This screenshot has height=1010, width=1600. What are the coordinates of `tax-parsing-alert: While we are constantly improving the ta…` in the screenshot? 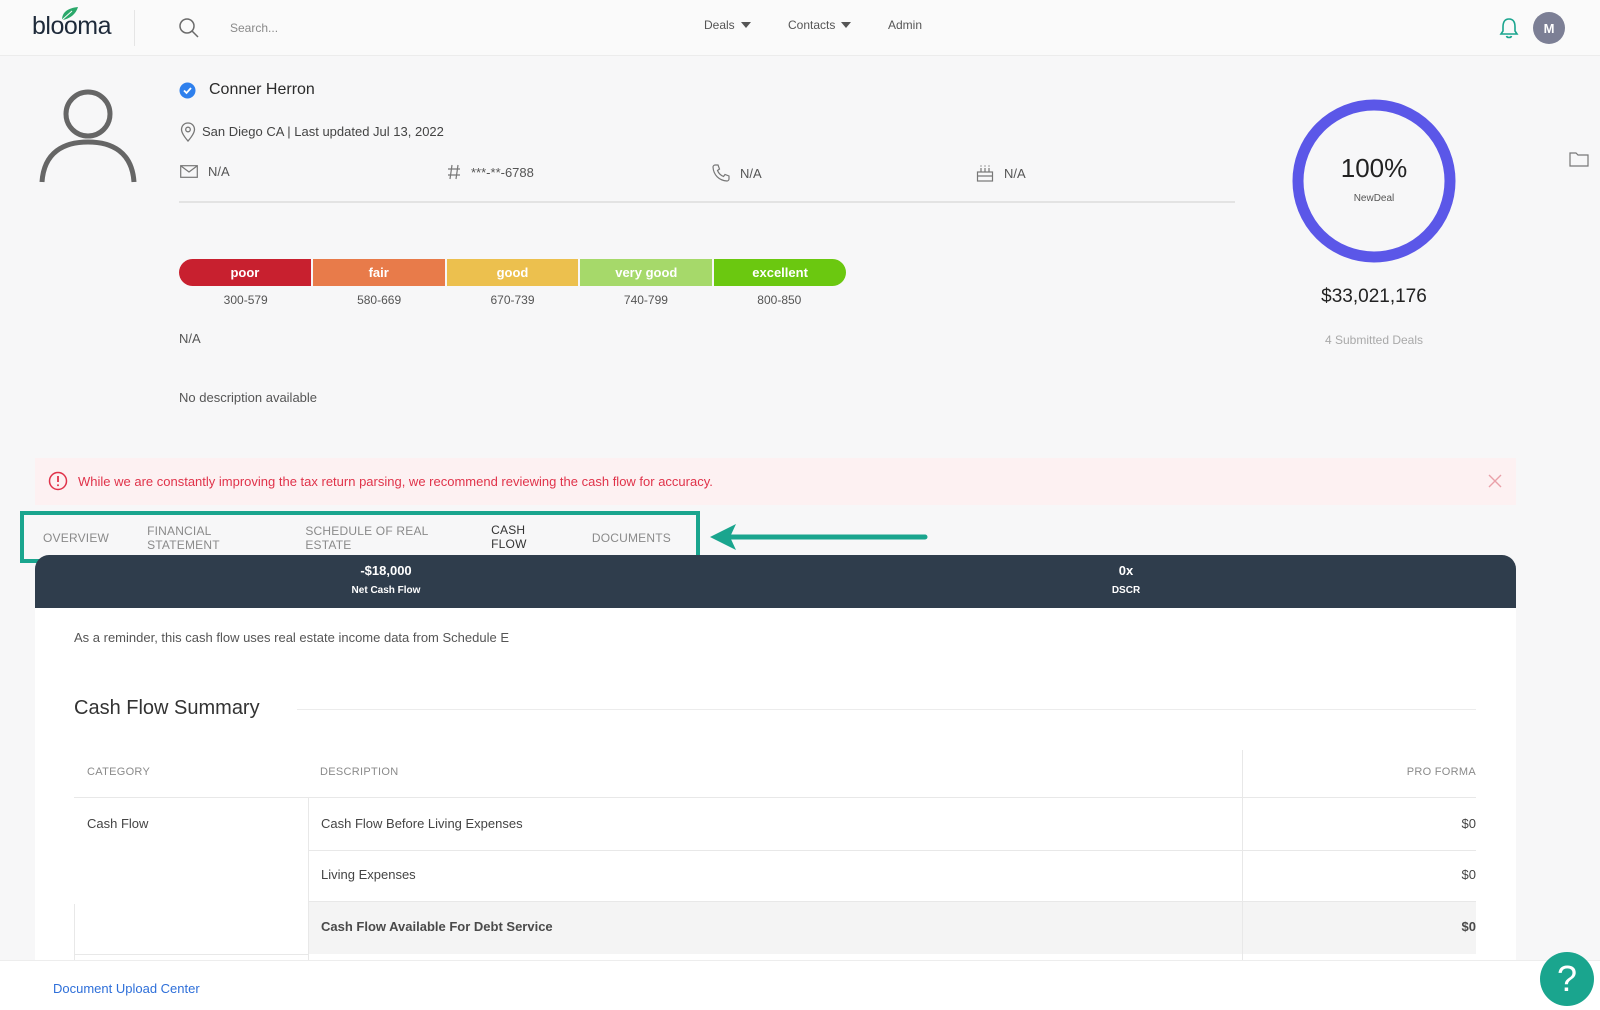 It's located at (775, 481).